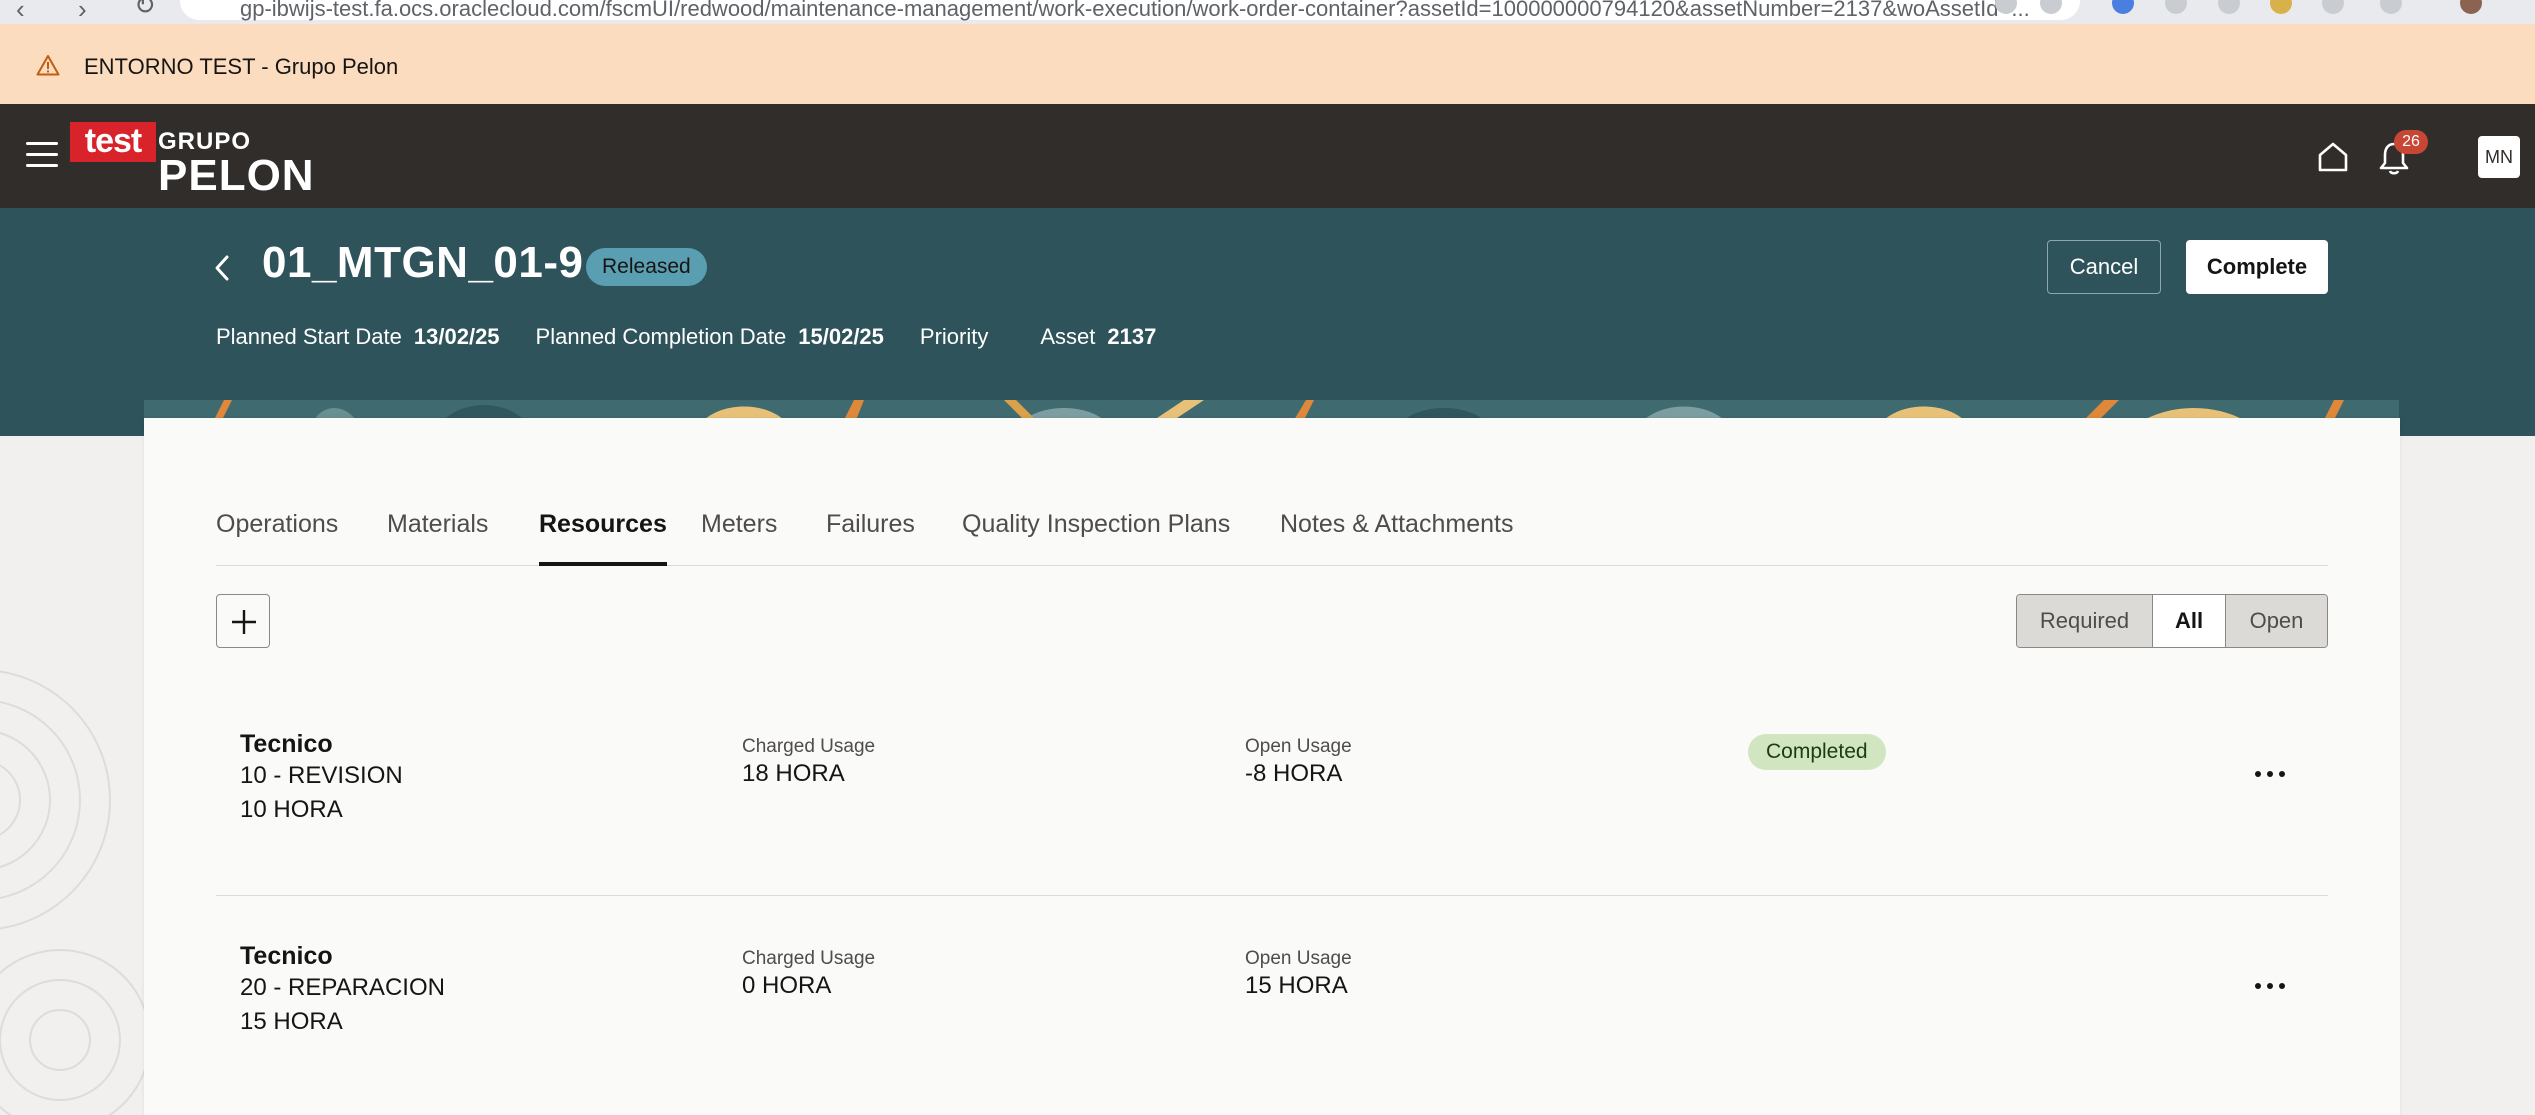 Image resolution: width=2535 pixels, height=1115 pixels. I want to click on work-order-title: 01_MTGN_01-9, so click(423, 262).